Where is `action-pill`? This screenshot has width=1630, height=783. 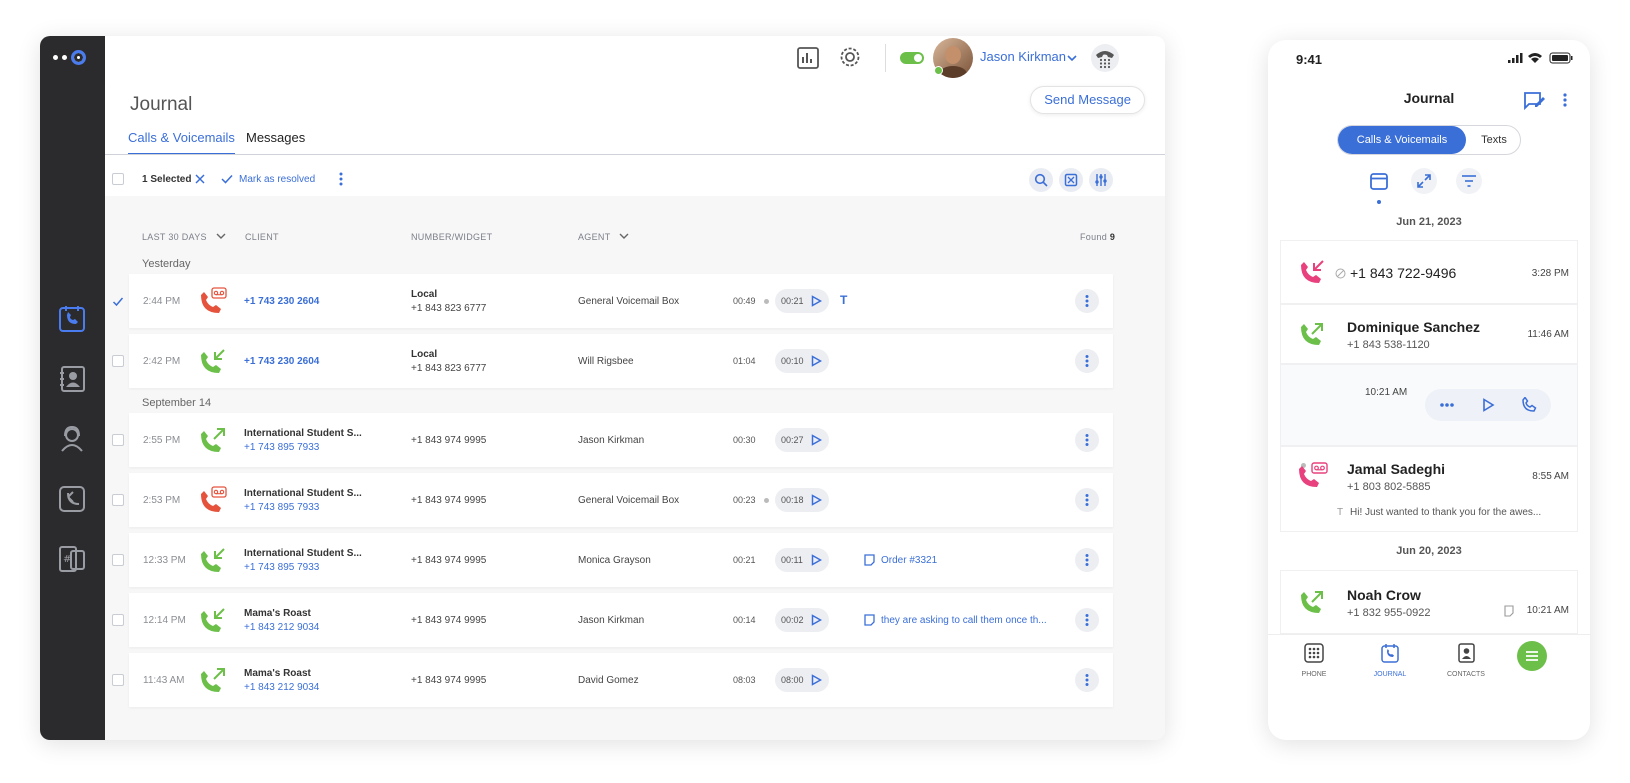 action-pill is located at coordinates (1488, 405).